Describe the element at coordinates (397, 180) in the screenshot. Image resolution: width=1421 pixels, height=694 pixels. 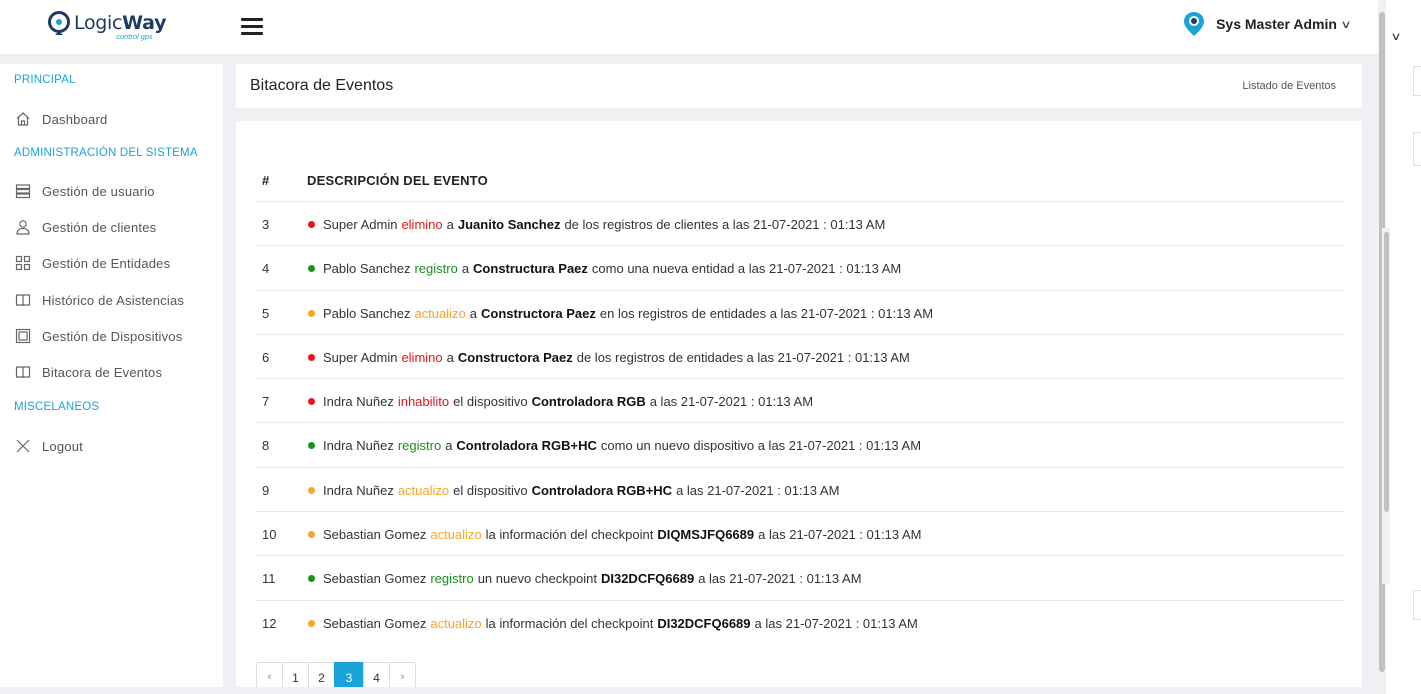
I see `column-header-description: DESCRIPCIÓN DEL EVENTO` at that location.